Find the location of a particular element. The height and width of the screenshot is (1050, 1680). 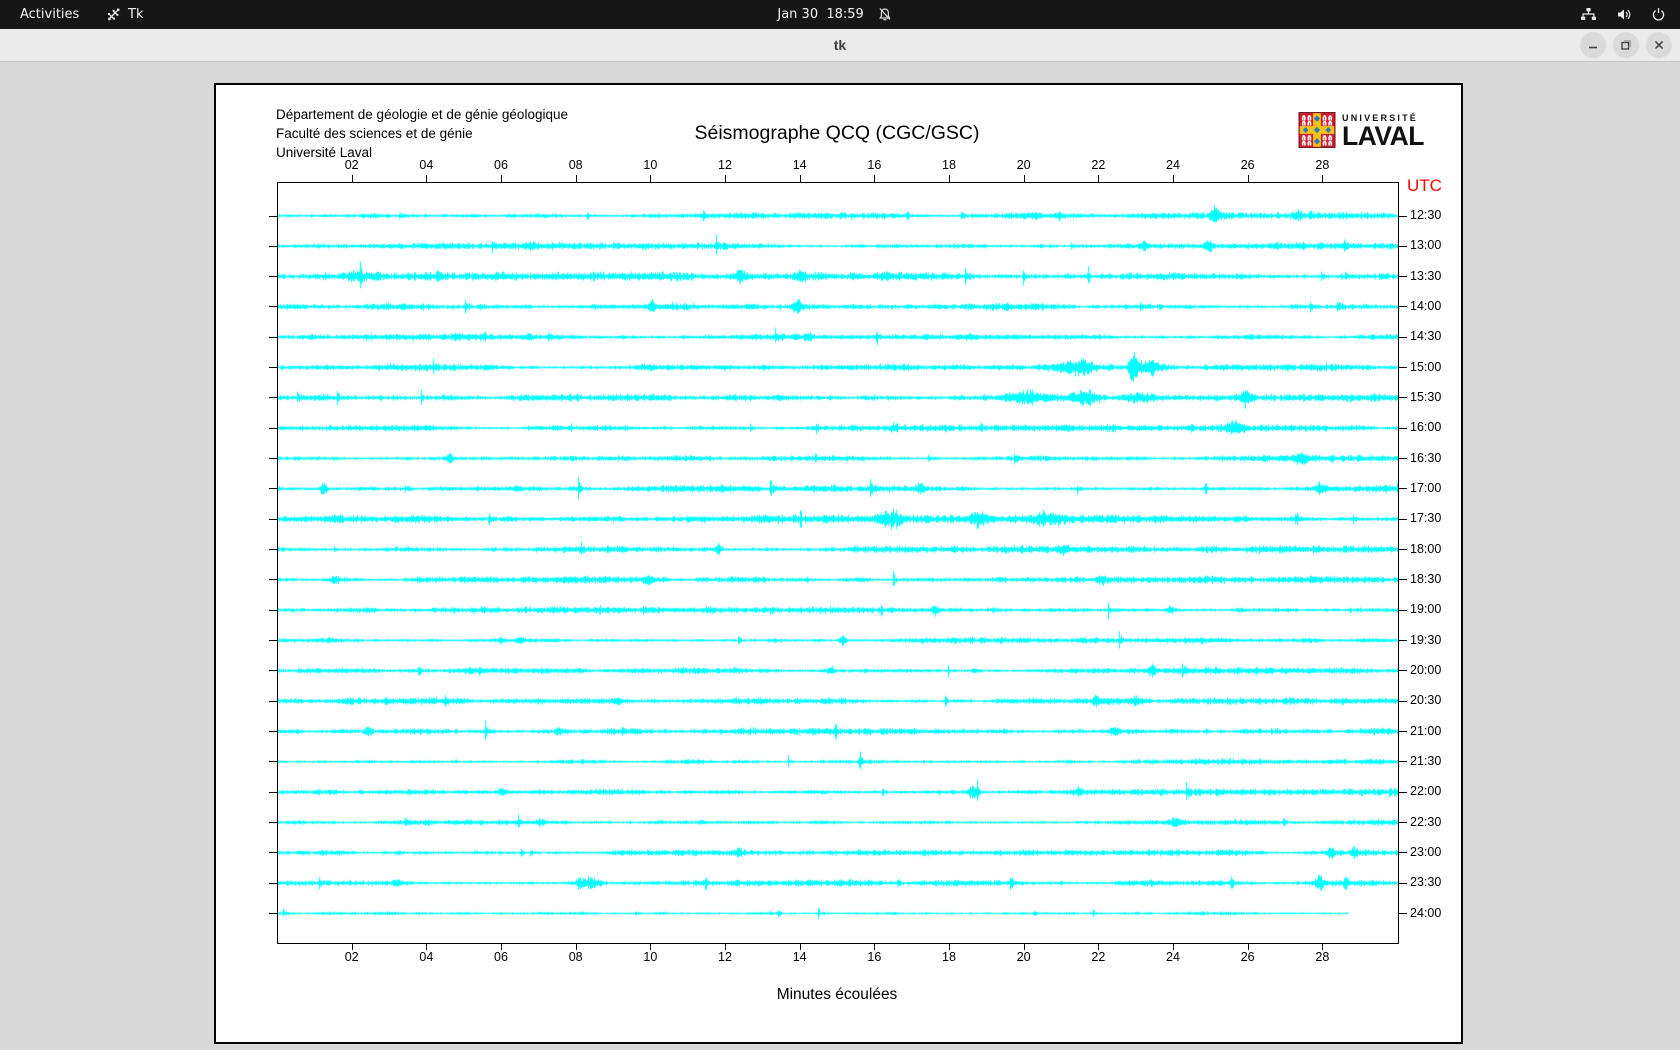

row-time-label: 23:00 is located at coordinates (1426, 851).